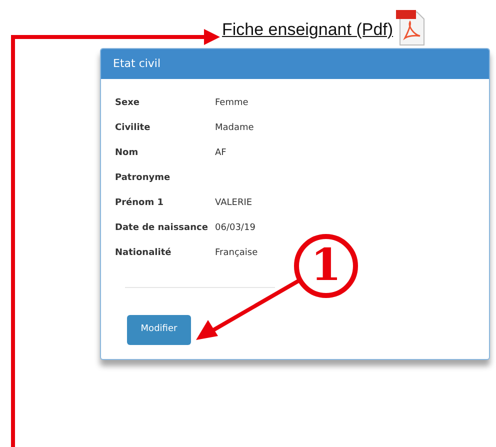 The image size is (496, 447). Describe the element at coordinates (234, 129) in the screenshot. I see `field-value: Madame` at that location.